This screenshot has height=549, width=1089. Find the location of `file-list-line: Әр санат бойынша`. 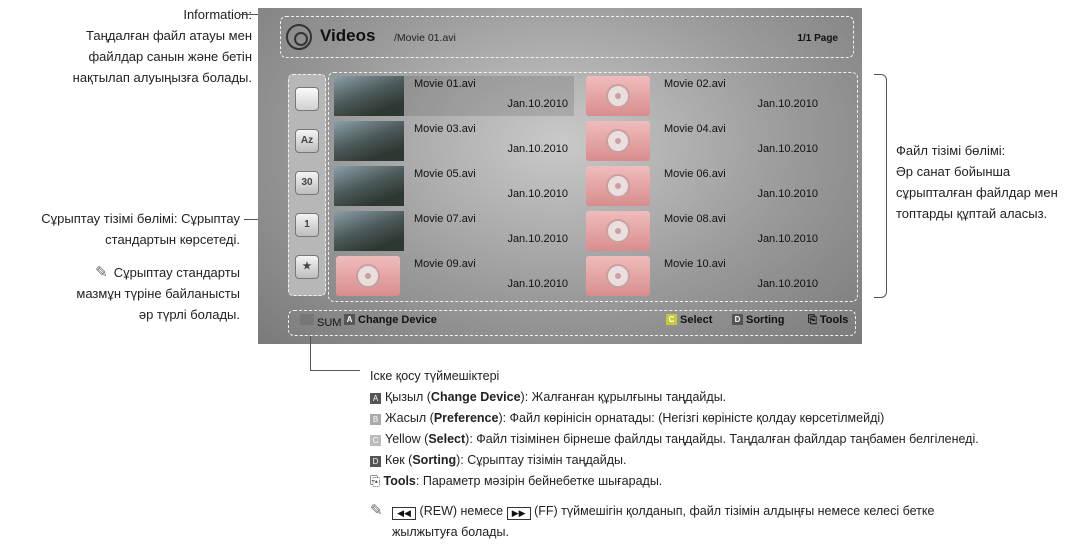

file-list-line: Әр санат бойынша is located at coordinates (953, 171).